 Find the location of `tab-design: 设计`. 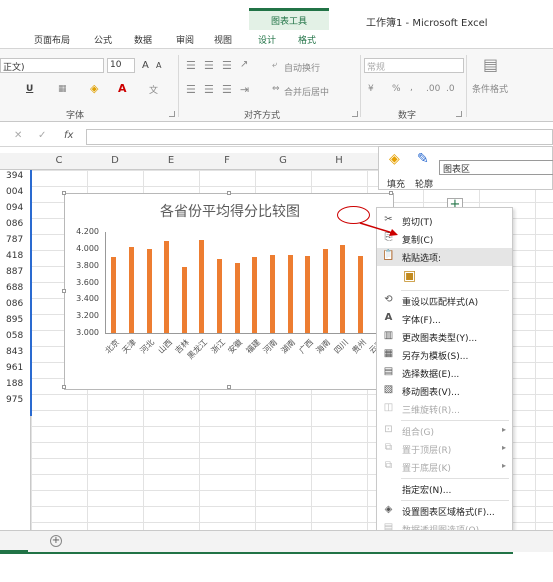

tab-design: 设计 is located at coordinates (267, 39).